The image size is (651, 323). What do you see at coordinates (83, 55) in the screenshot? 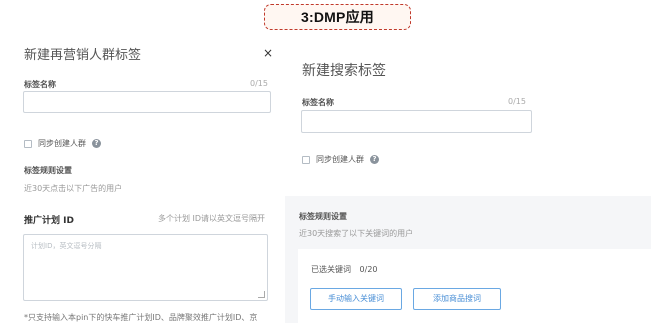
I see `panel-title: 新建再营销人群标签` at bounding box center [83, 55].